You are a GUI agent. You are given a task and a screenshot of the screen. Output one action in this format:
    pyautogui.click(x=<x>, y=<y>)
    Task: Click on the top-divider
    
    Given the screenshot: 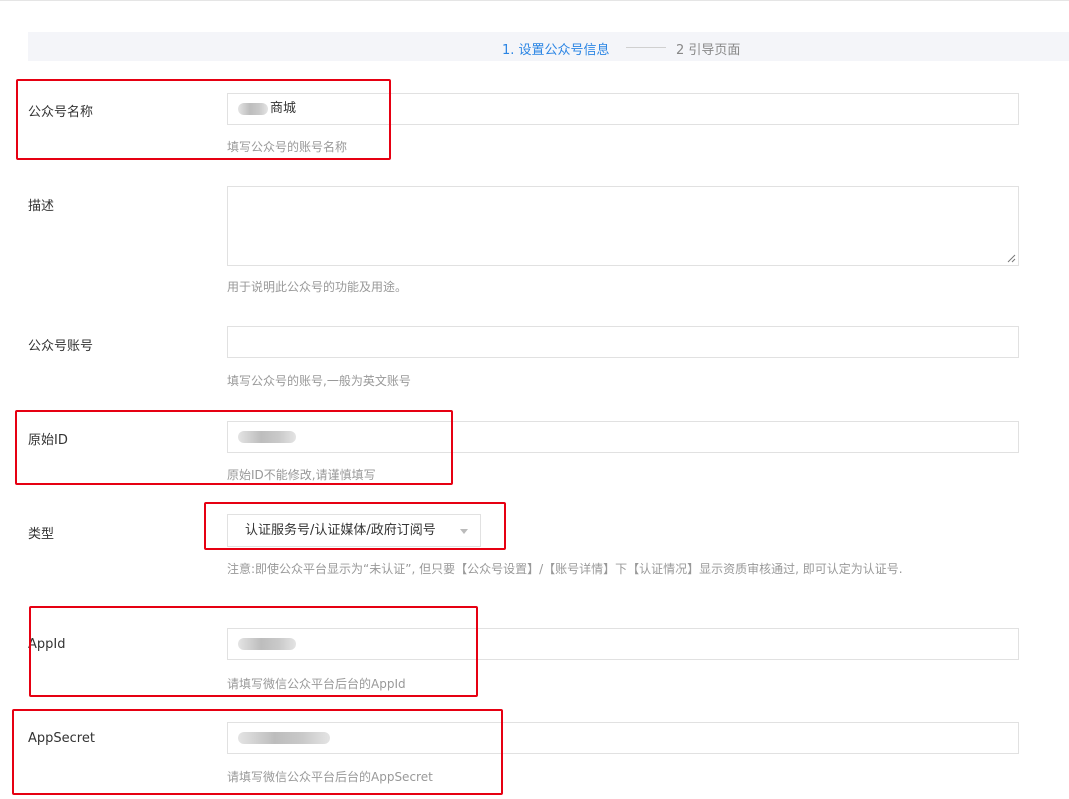 What is the action you would take?
    pyautogui.click(x=534, y=0)
    